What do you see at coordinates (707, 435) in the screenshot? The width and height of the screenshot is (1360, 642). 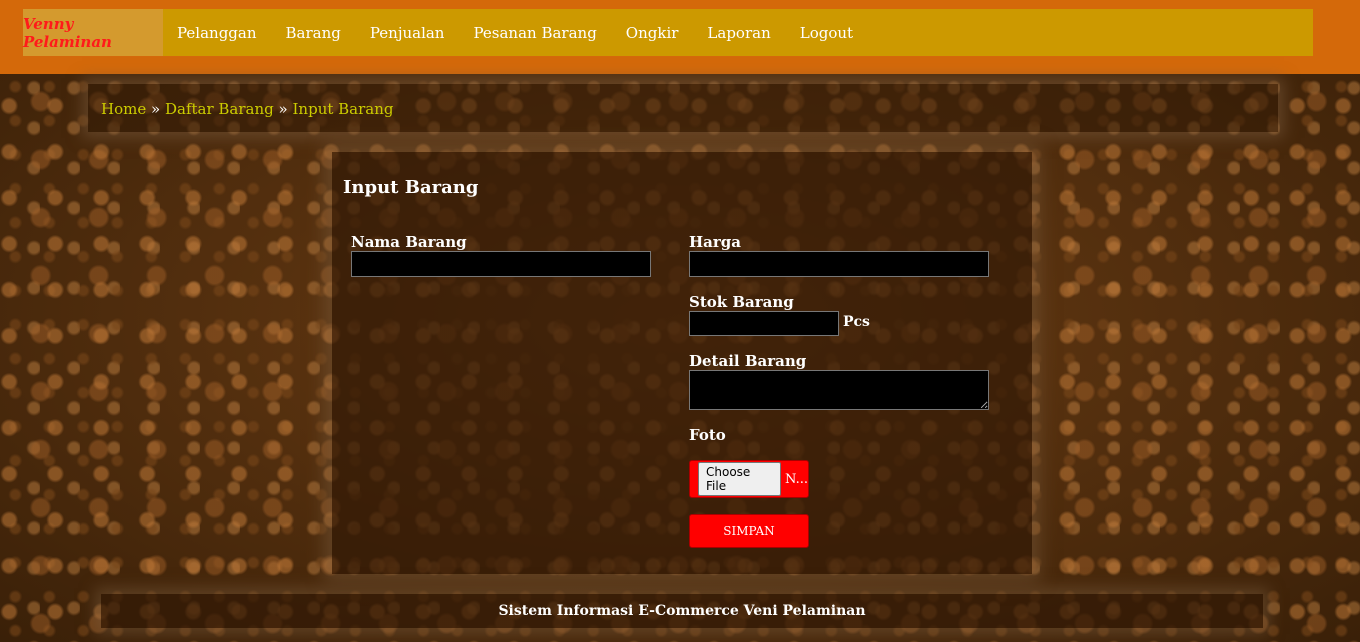 I see `foto-label: Foto` at bounding box center [707, 435].